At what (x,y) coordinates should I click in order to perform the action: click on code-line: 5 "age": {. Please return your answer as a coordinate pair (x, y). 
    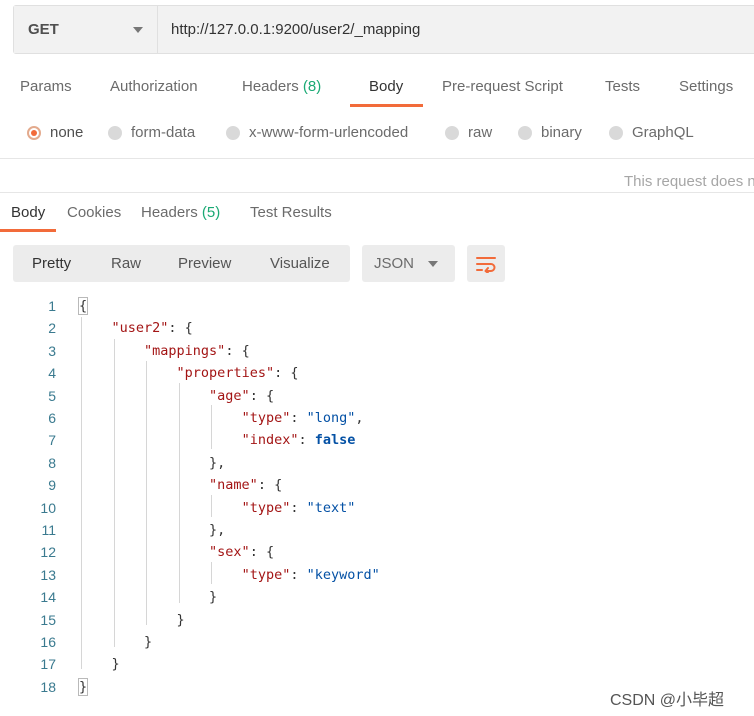
    Looking at the image, I should click on (377, 396).